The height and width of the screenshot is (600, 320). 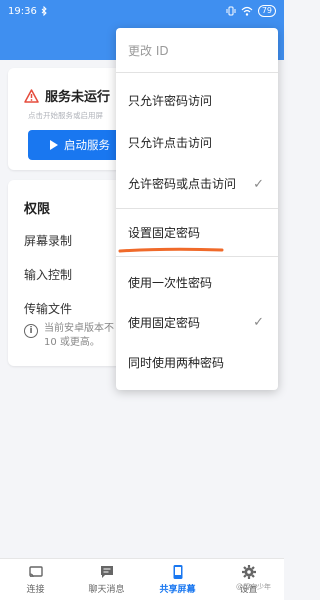 I want to click on permission-screen-recording: 屏幕录制, so click(x=48, y=241).